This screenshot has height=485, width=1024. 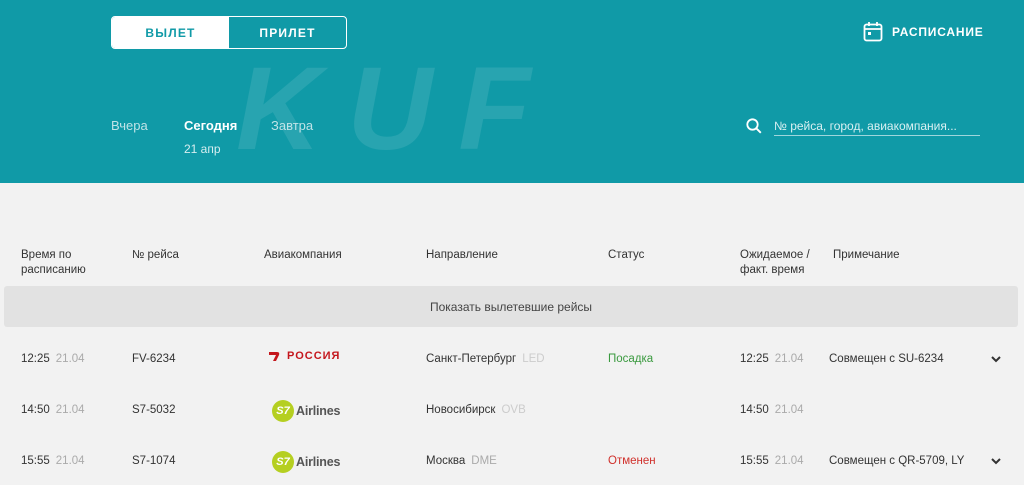 I want to click on destination-city: Москва, so click(x=446, y=461).